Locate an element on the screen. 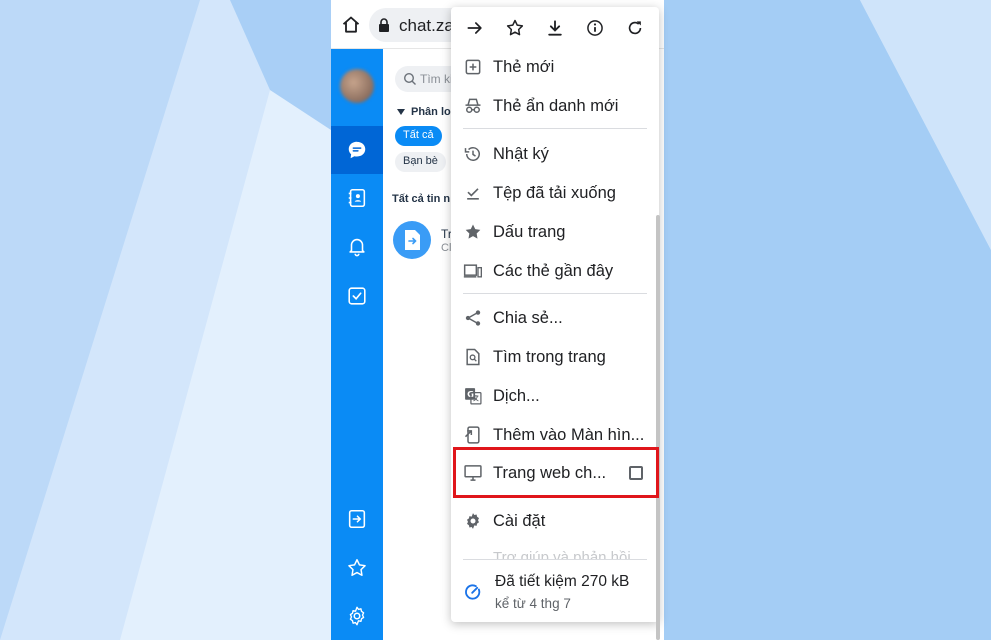 The image size is (991, 640). data-savings: Đã tiết kiệm 270 kB kể từ 4 thg 7 is located at coordinates (555, 590).